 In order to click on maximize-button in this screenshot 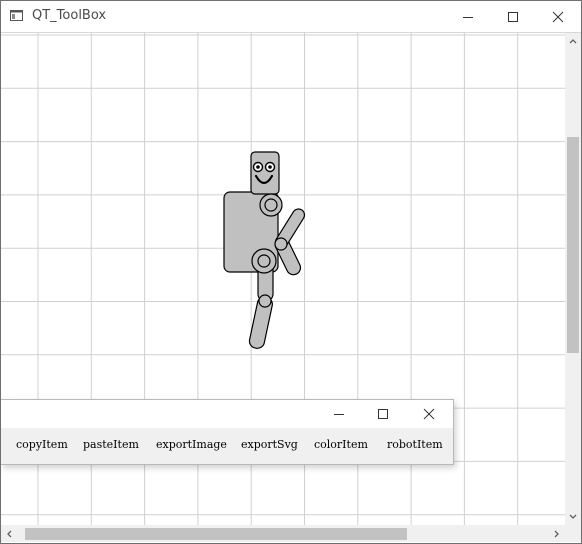, I will do `click(513, 16)`.